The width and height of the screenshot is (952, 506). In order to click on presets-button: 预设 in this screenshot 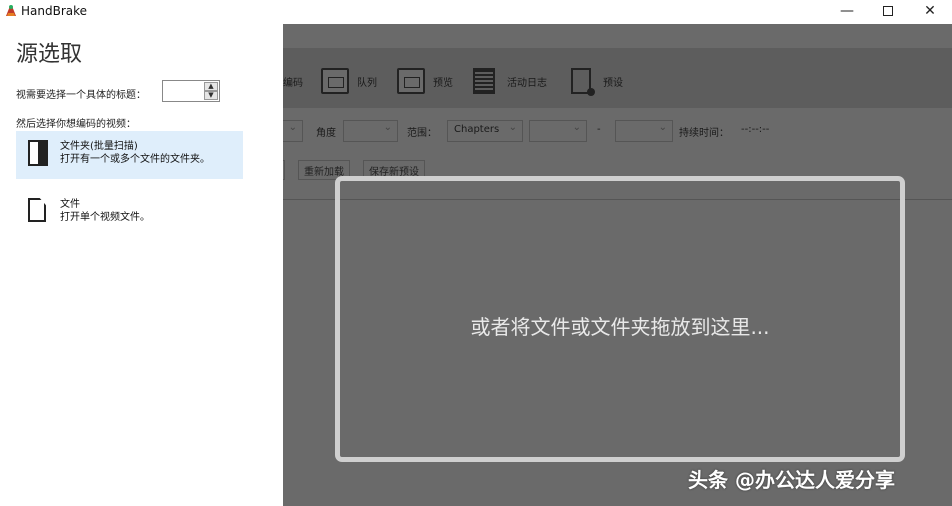, I will do `click(597, 81)`.